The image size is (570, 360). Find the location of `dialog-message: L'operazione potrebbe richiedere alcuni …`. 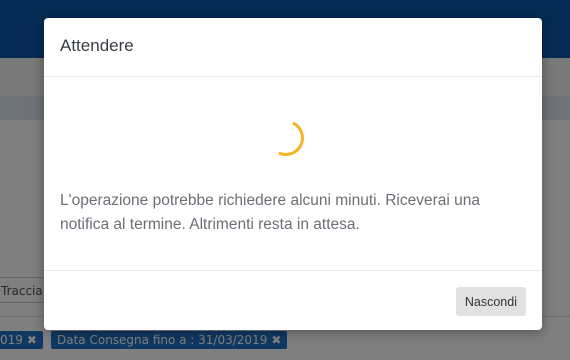

dialog-message: L'operazione potrebbe richiedere alcuni … is located at coordinates (270, 212).